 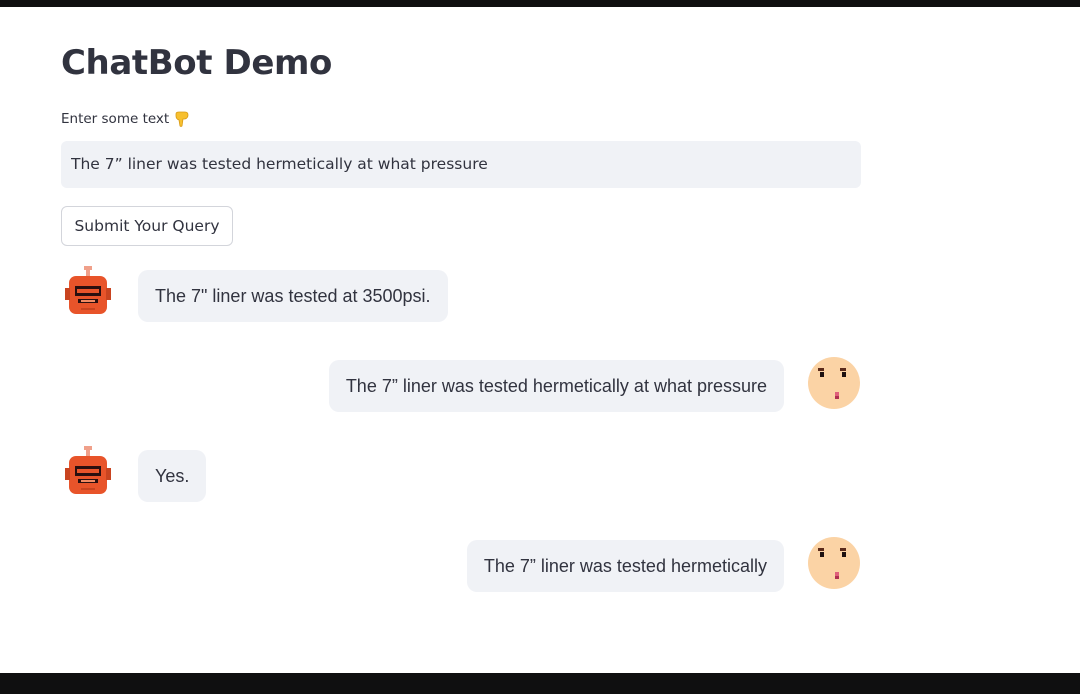 I want to click on chat-bubble-bot: The 7" liner was tested at 3500psi., so click(x=293, y=296).